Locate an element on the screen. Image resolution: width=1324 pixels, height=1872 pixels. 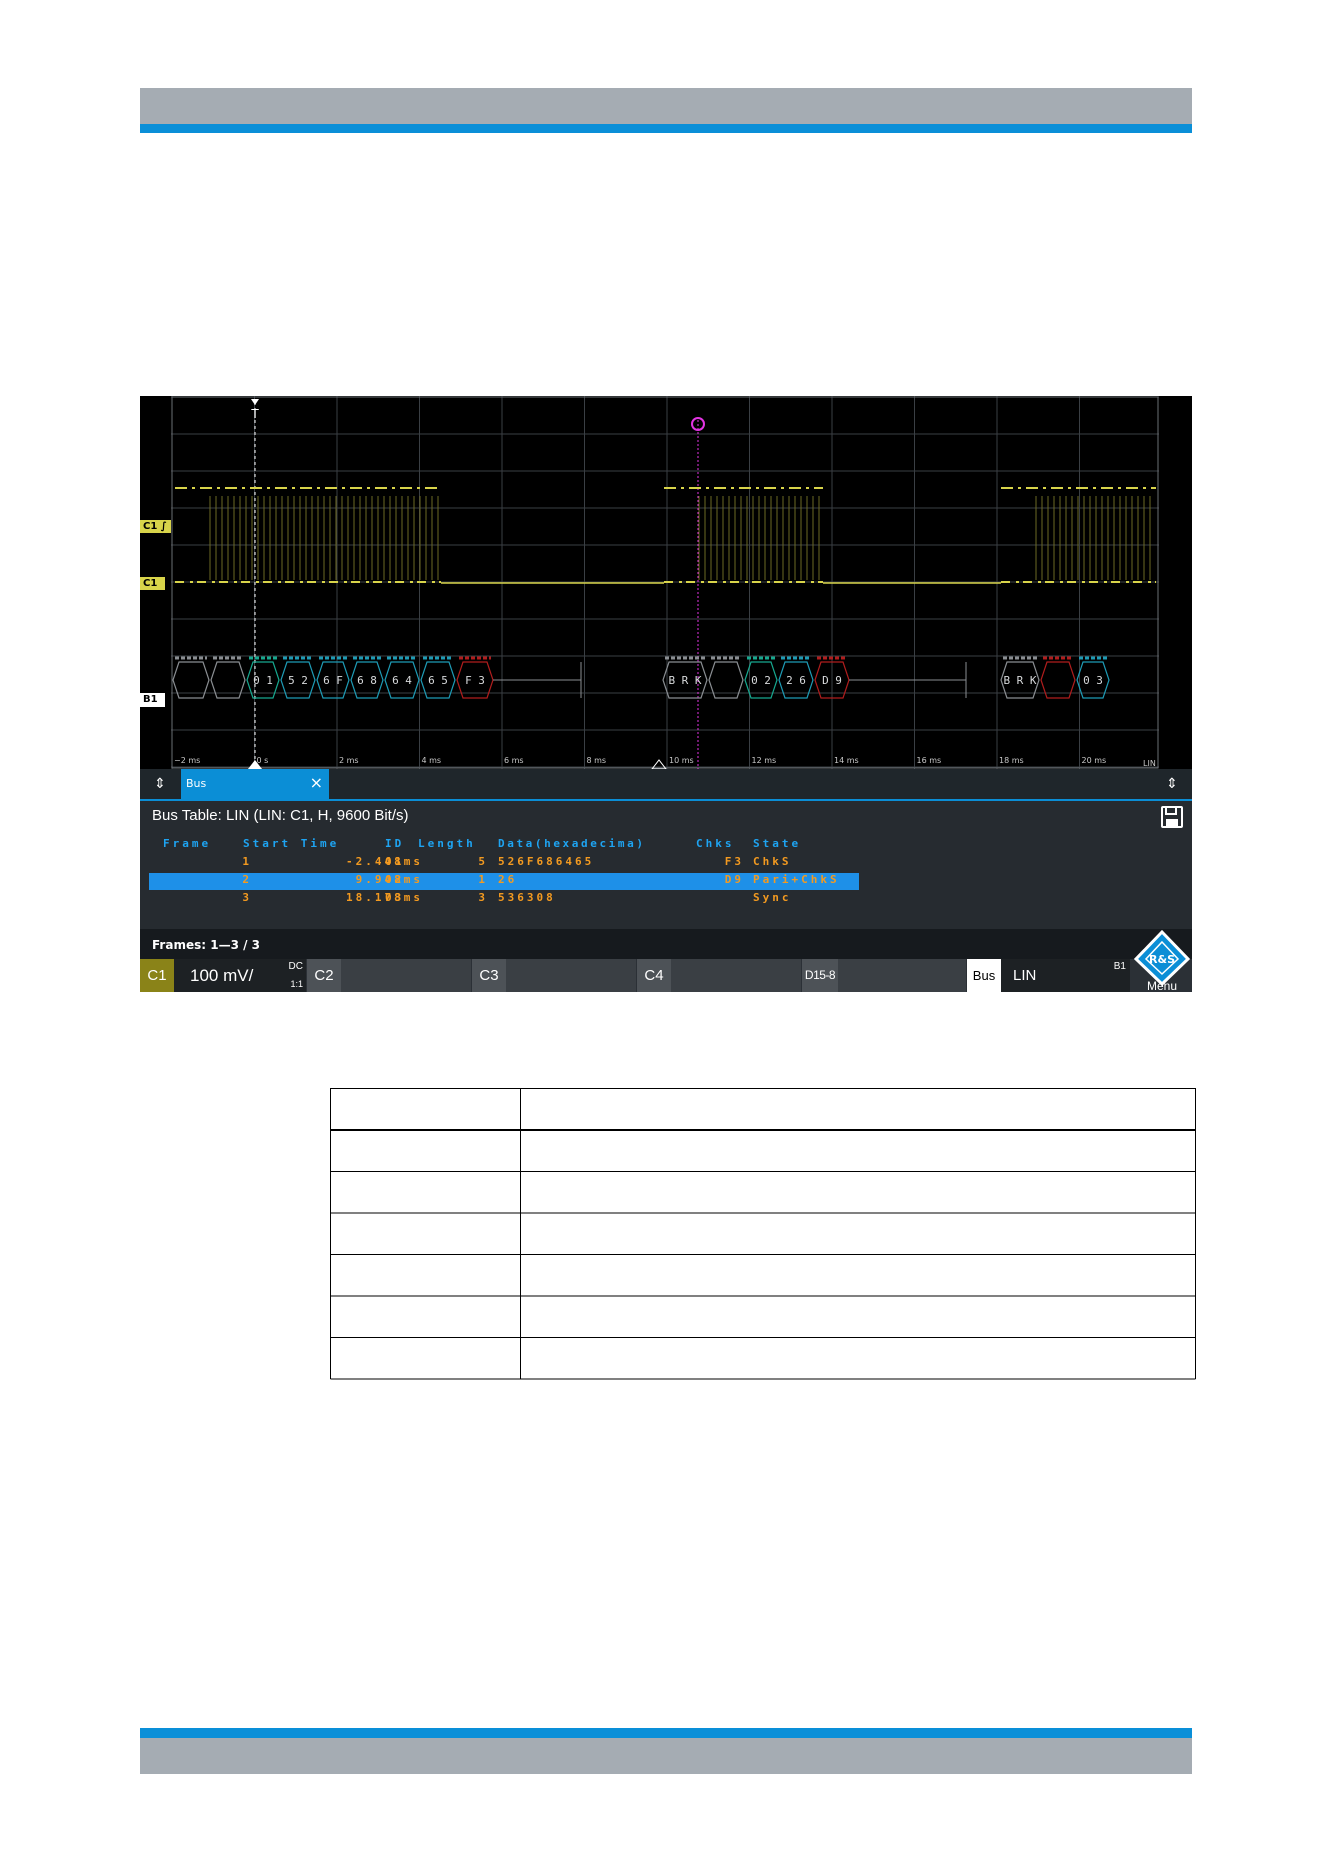
cell-chks: F3 is located at coordinates (734, 861).